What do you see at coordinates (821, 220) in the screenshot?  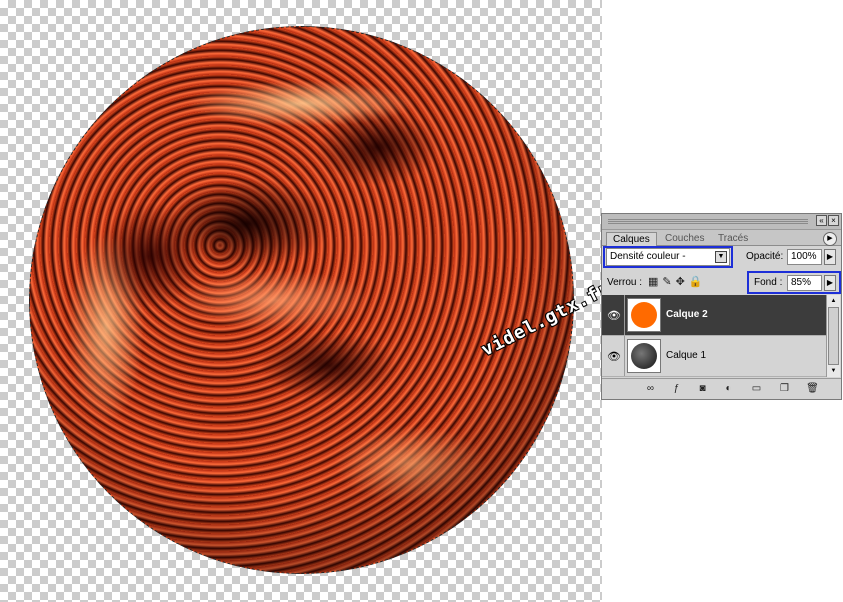 I see `collapse-icon: «` at bounding box center [821, 220].